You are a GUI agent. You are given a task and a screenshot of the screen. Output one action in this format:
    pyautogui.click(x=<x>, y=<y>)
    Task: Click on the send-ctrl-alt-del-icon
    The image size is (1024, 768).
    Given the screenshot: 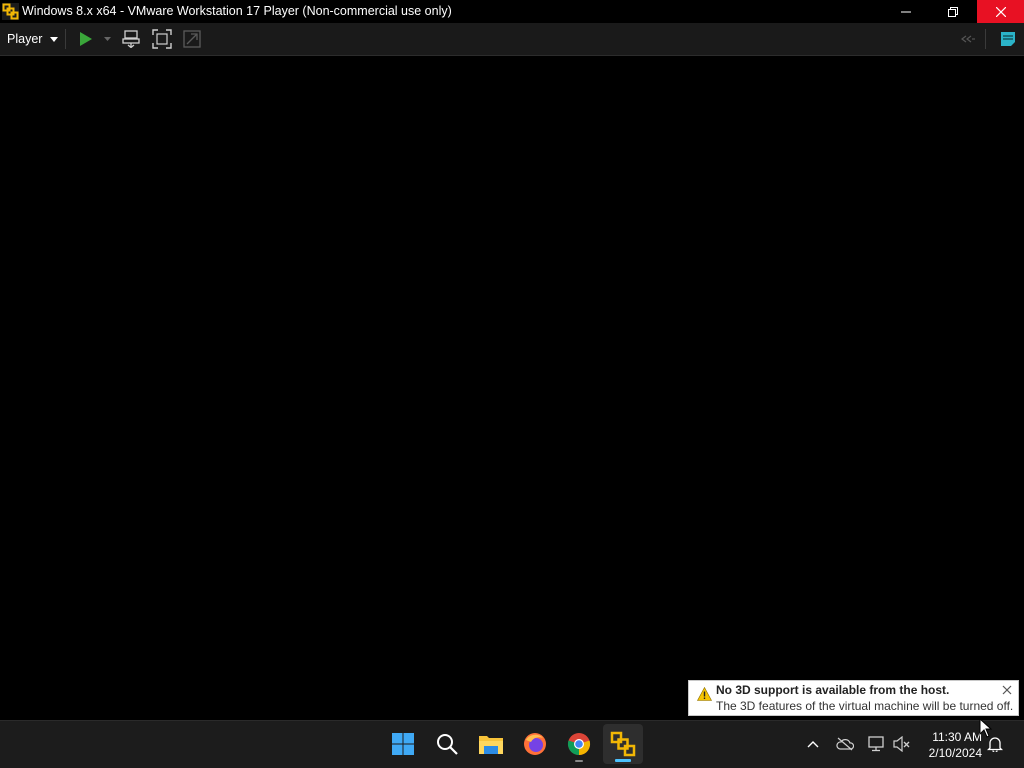 What is the action you would take?
    pyautogui.click(x=131, y=39)
    